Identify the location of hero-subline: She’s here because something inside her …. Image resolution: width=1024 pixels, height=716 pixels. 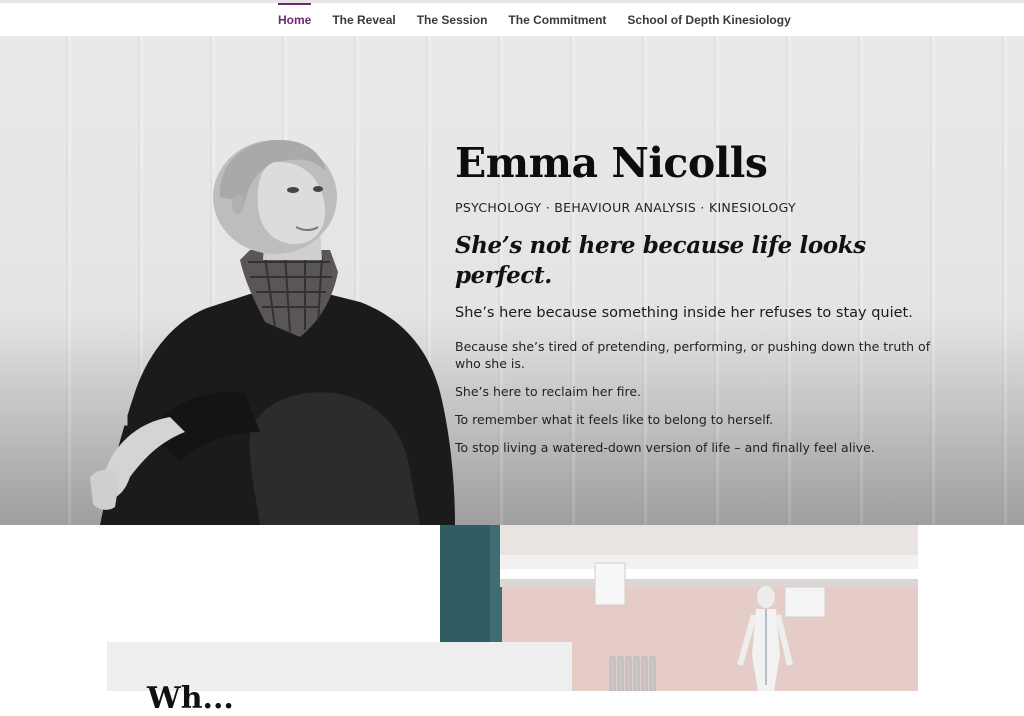
(684, 313).